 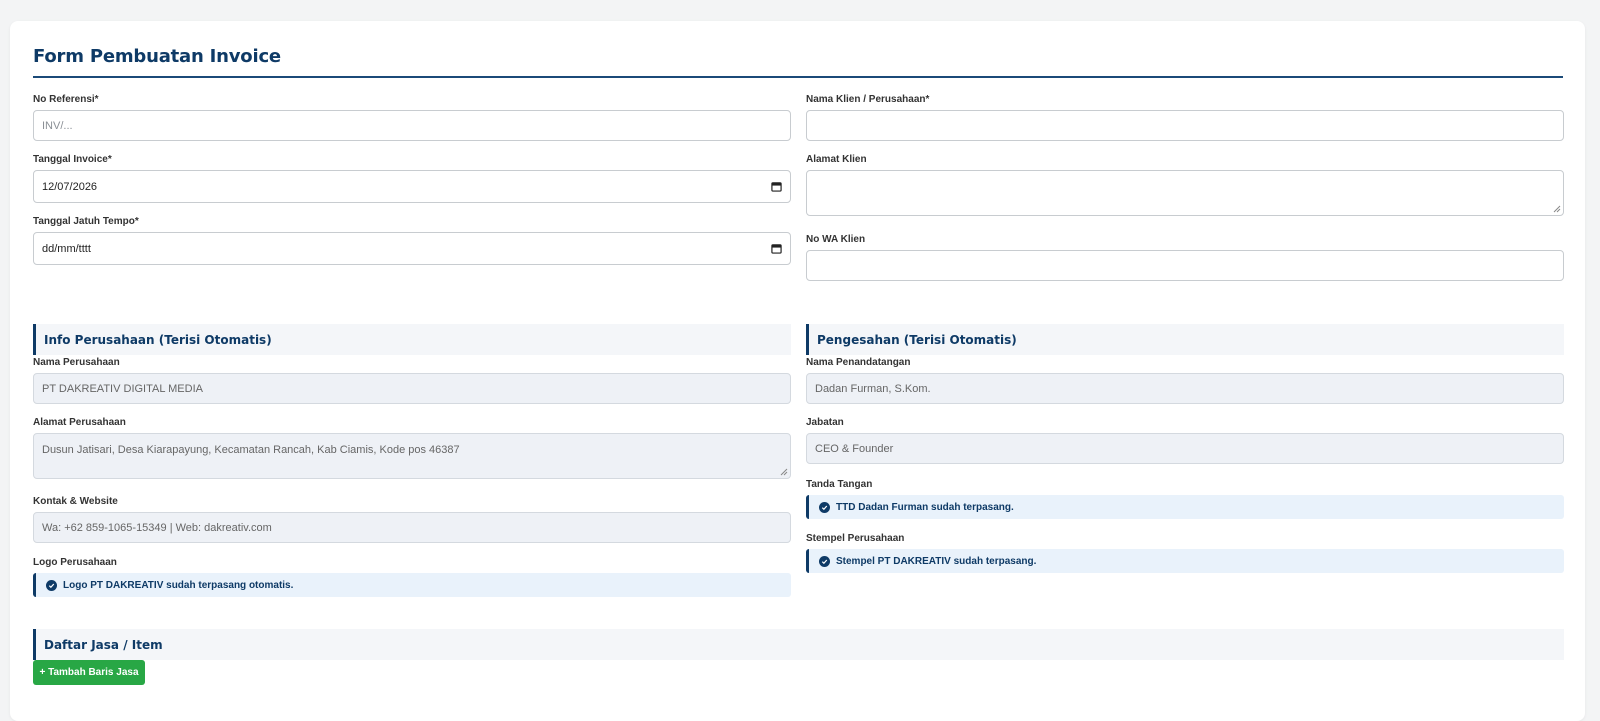 I want to click on alamat-klien-textarea, so click(x=1185, y=193).